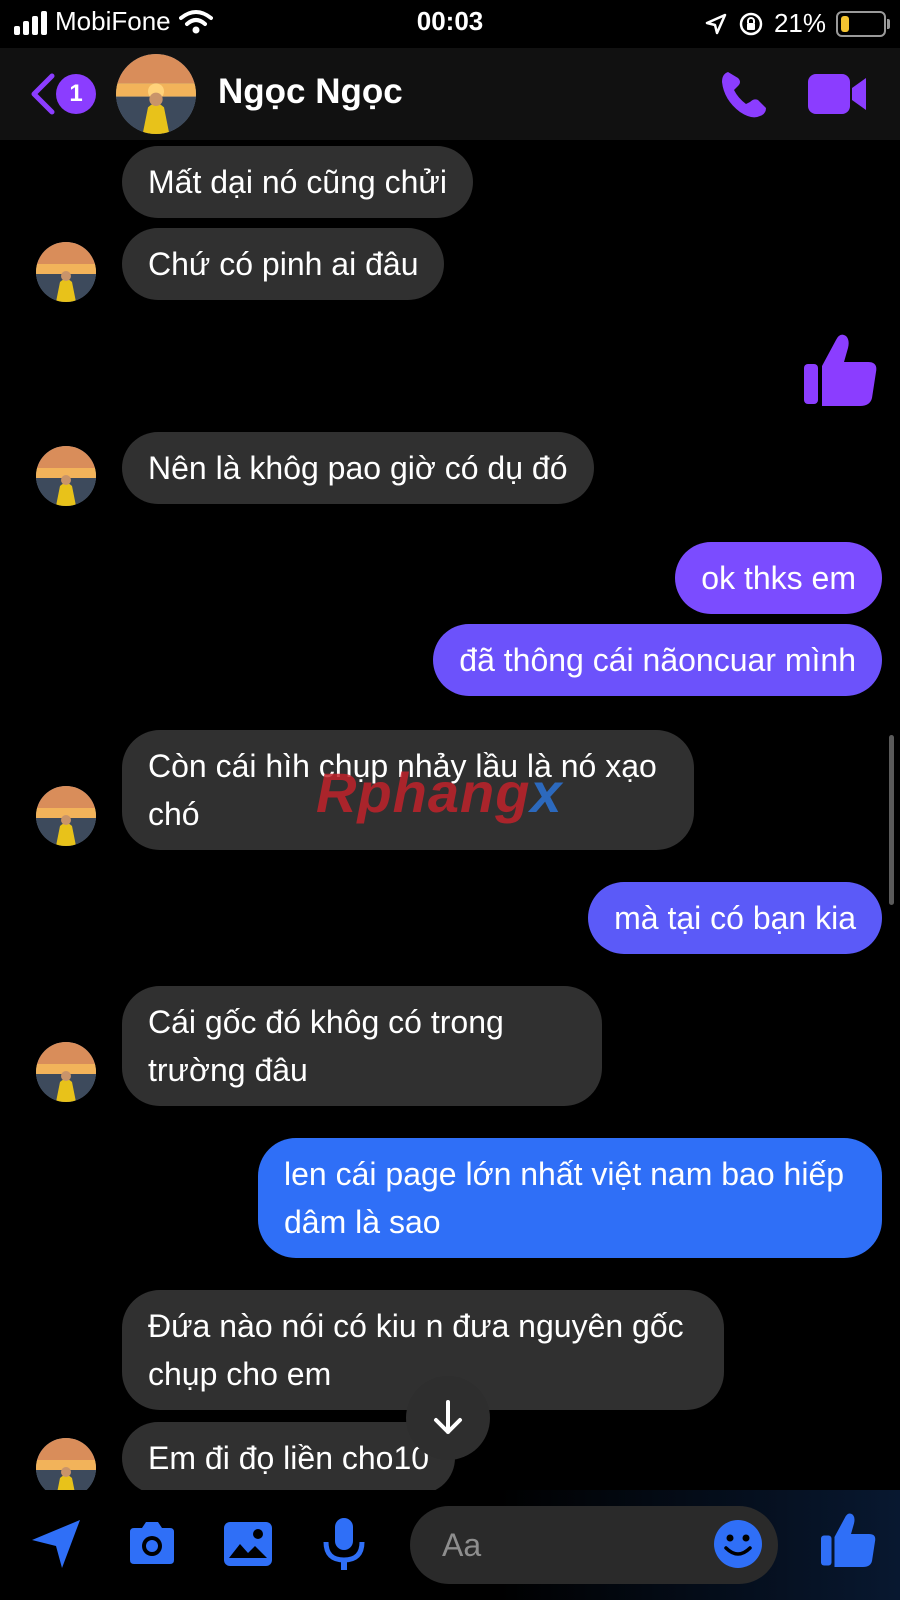 The width and height of the screenshot is (900, 1600). What do you see at coordinates (152, 1544) in the screenshot?
I see `camera-icon` at bounding box center [152, 1544].